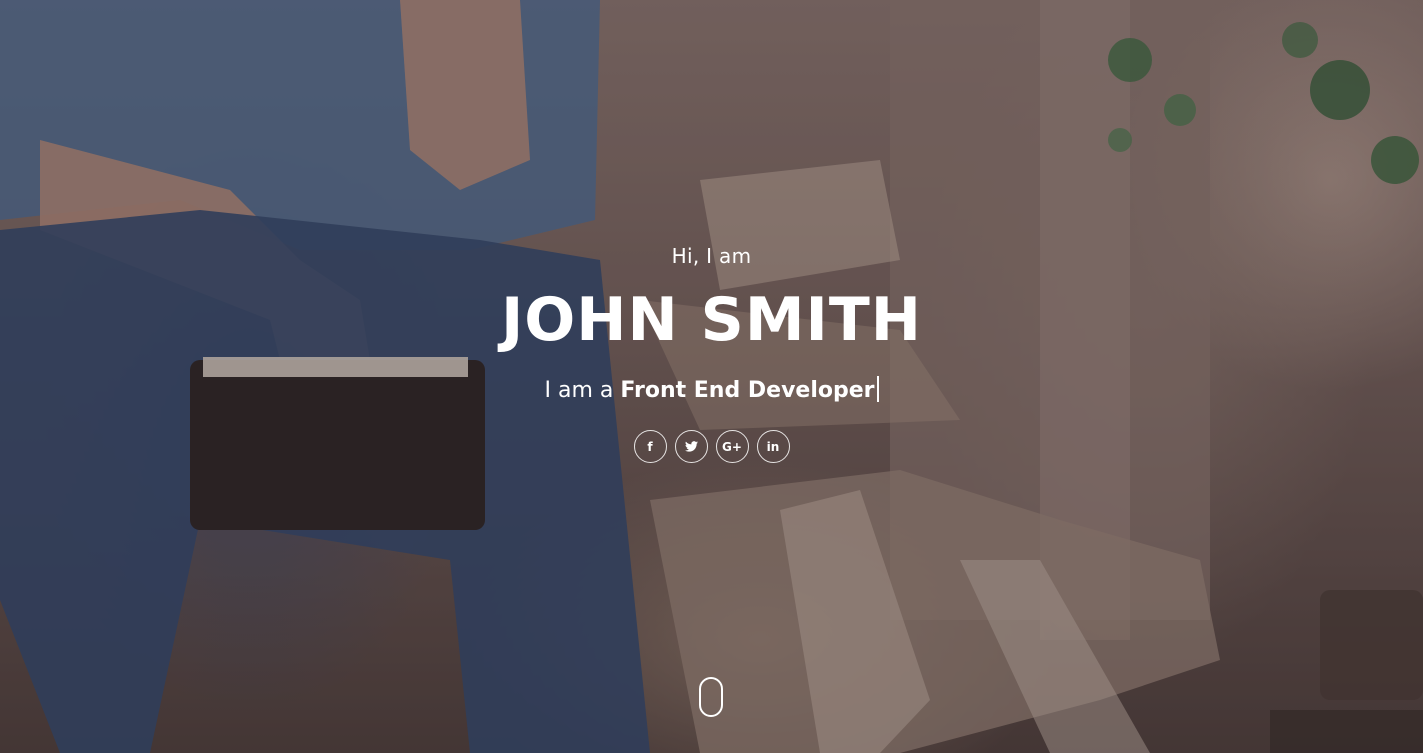 This screenshot has height=753, width=1423. I want to click on facebook-button: f, so click(650, 446).